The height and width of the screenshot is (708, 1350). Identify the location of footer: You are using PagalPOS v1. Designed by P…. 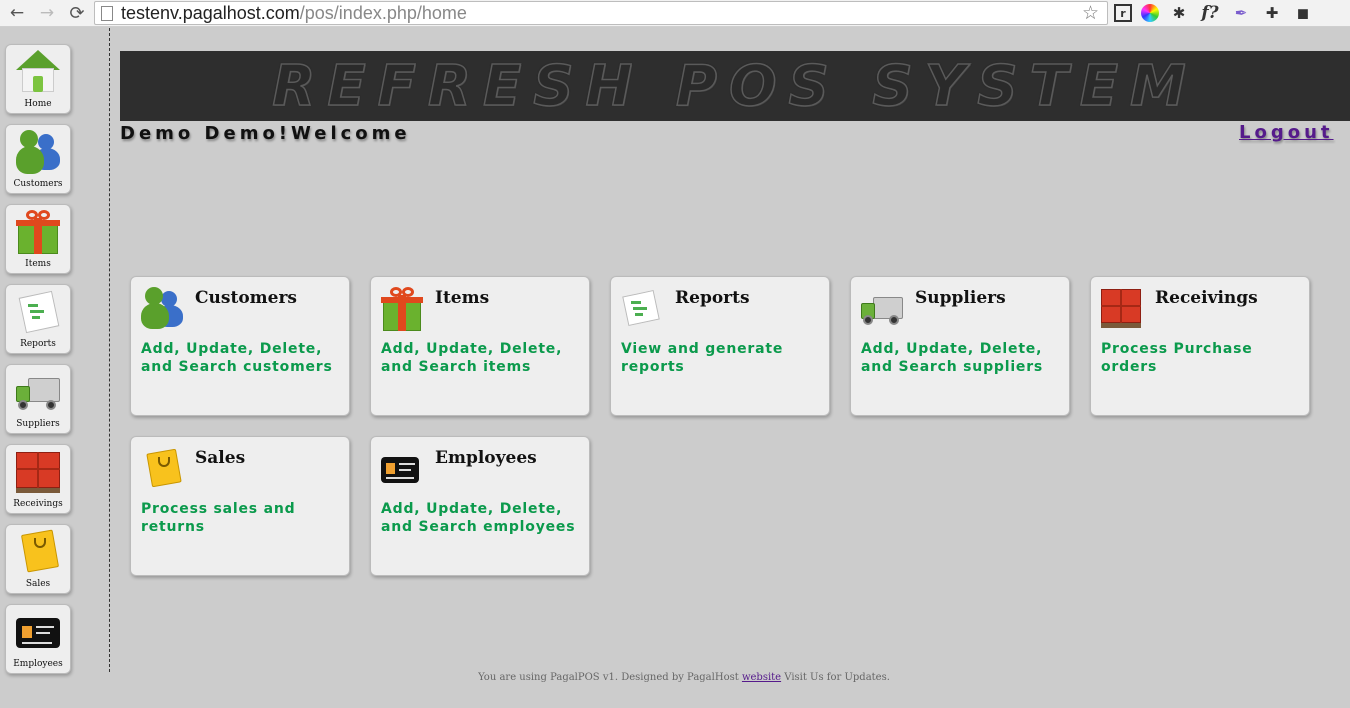
(675, 677).